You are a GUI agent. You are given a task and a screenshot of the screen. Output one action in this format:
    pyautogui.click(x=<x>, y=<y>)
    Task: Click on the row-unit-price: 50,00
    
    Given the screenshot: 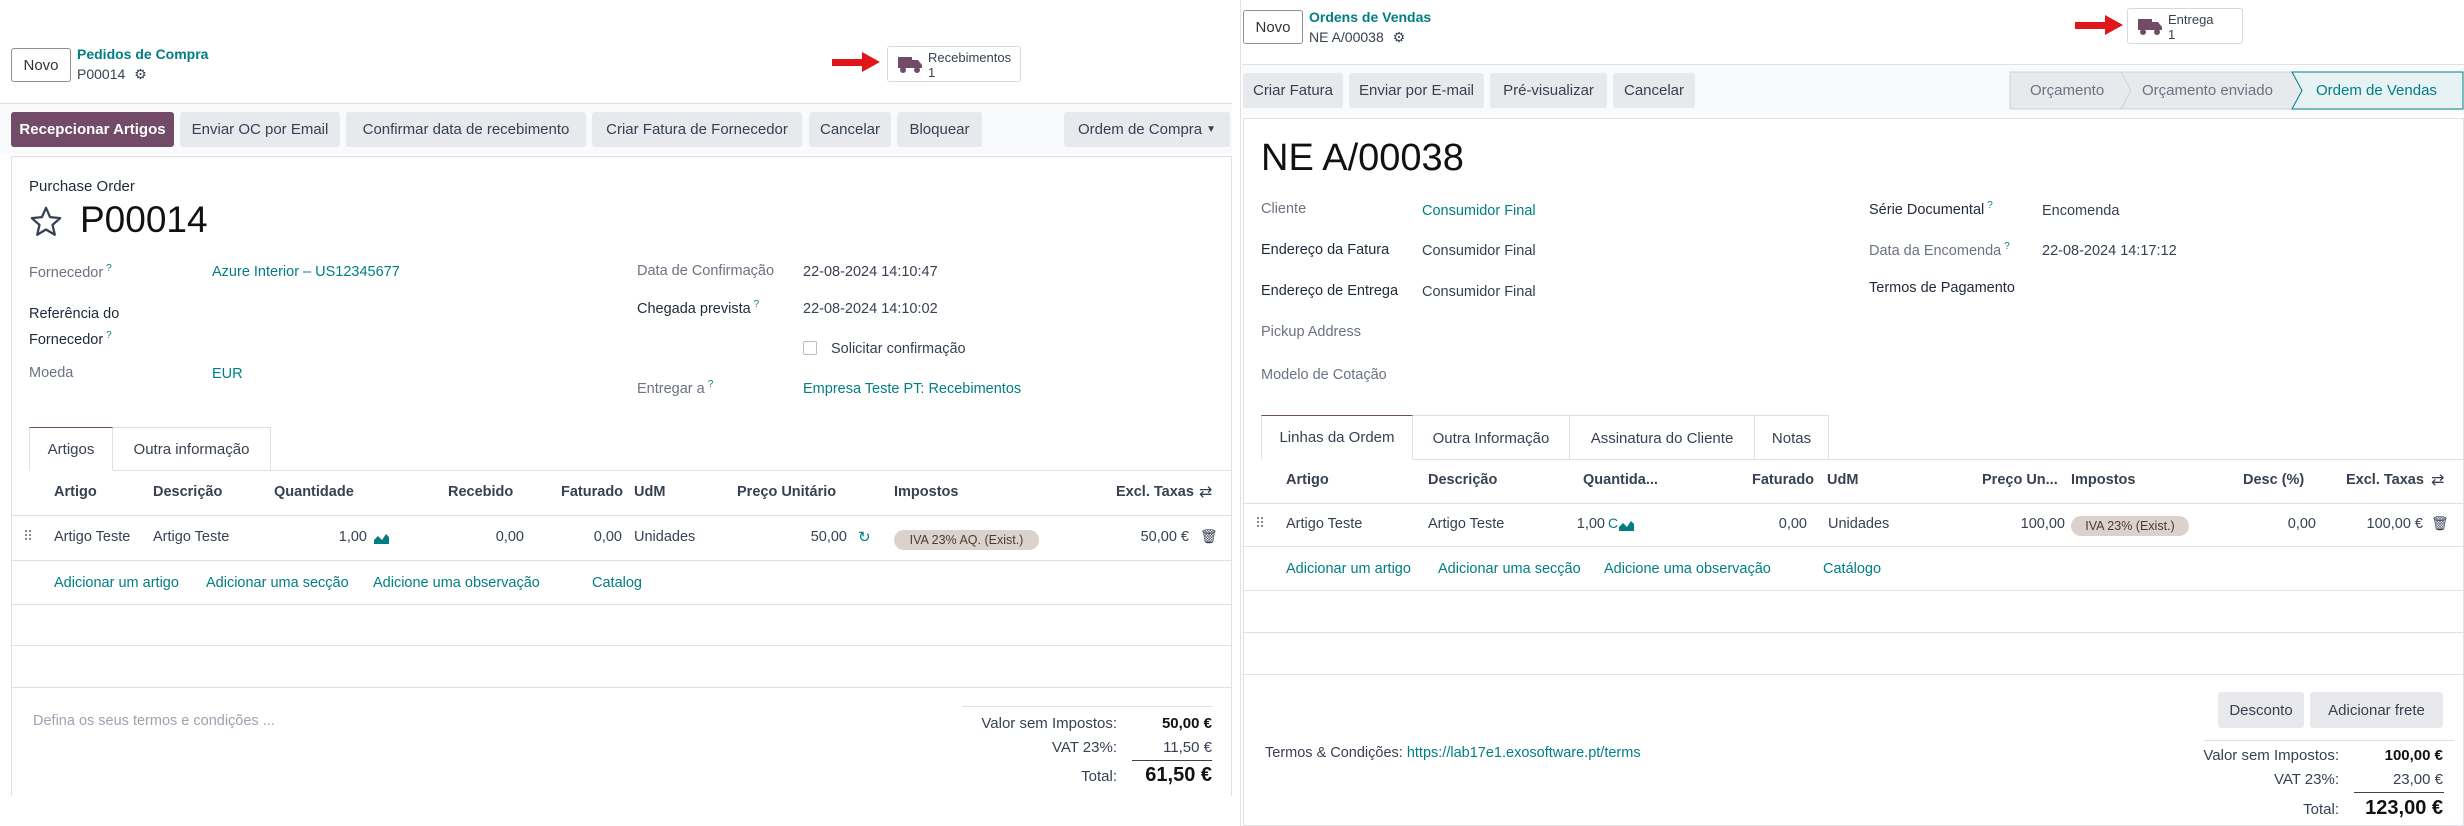 What is the action you would take?
    pyautogui.click(x=829, y=537)
    